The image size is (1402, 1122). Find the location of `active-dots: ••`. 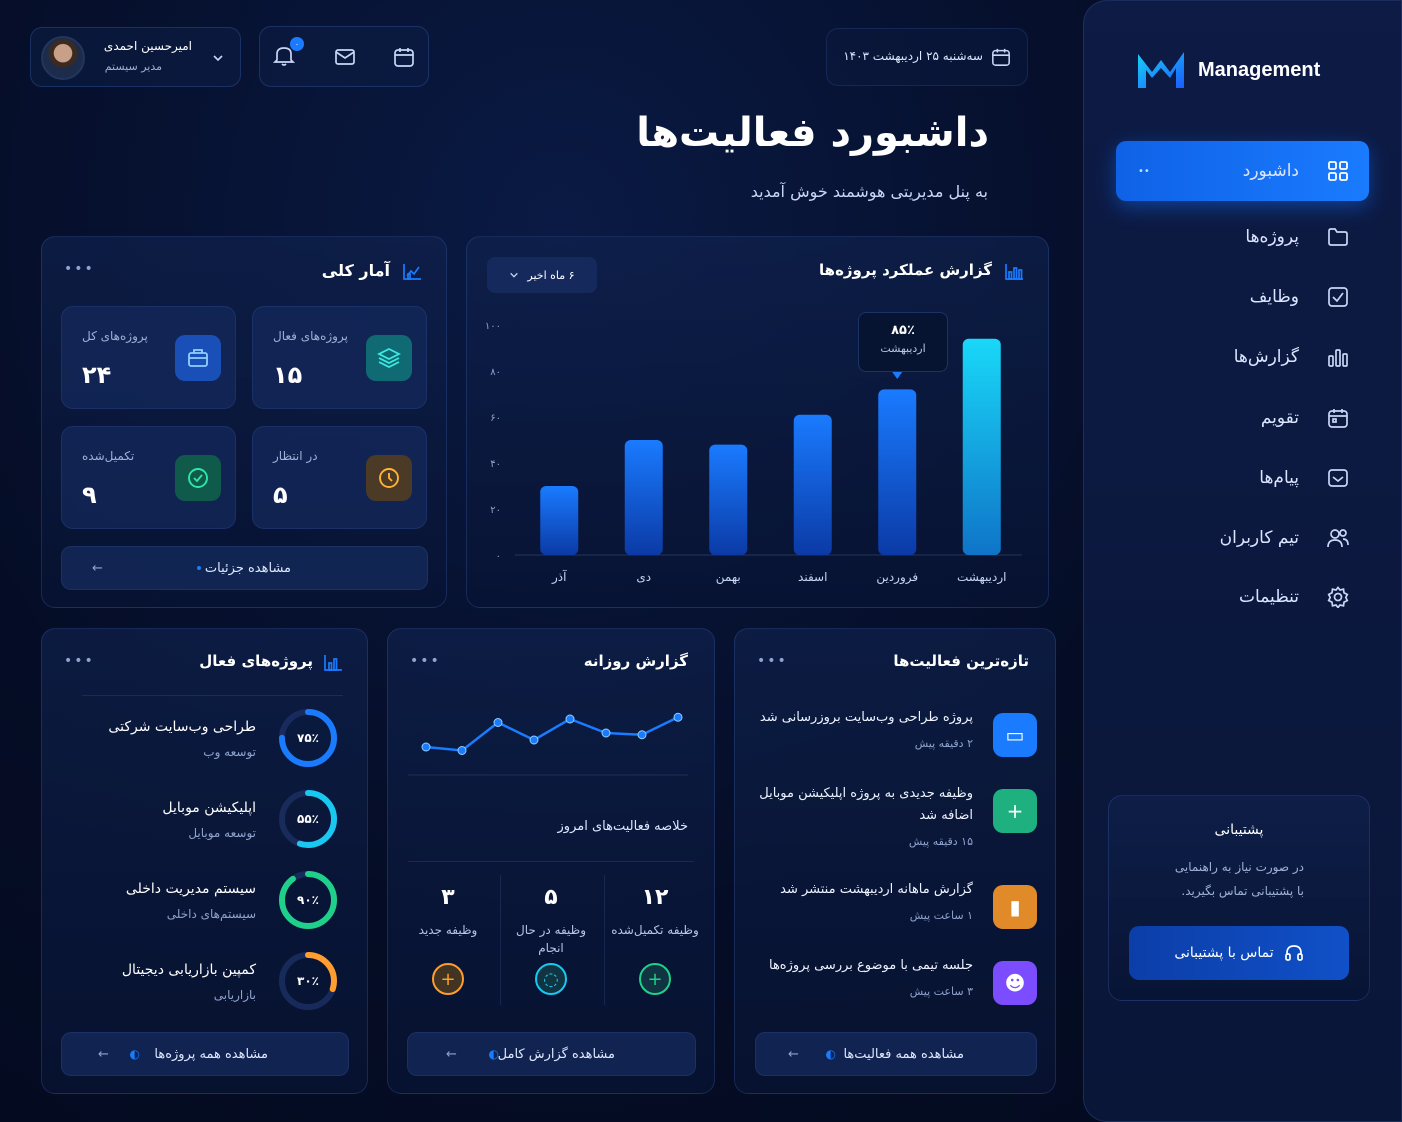

active-dots: •• is located at coordinates (1144, 171).